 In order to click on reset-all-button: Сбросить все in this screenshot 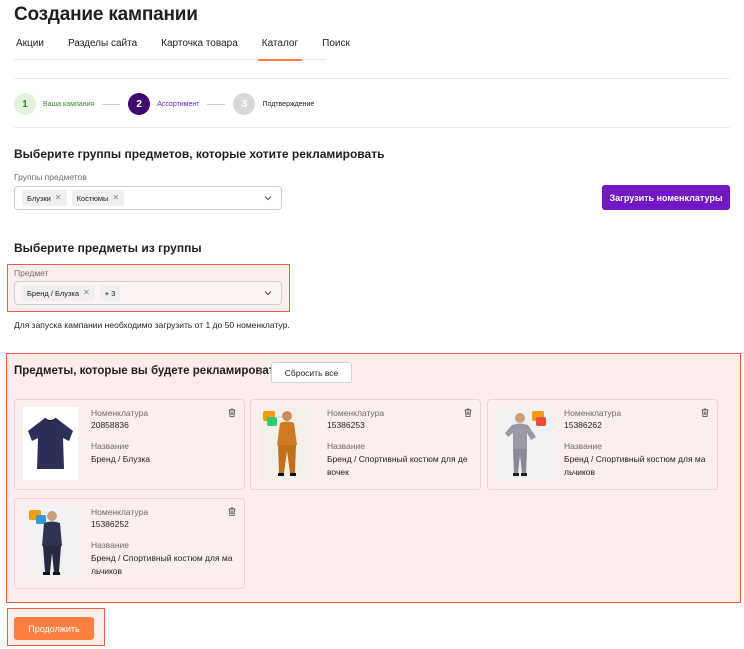, I will do `click(311, 372)`.